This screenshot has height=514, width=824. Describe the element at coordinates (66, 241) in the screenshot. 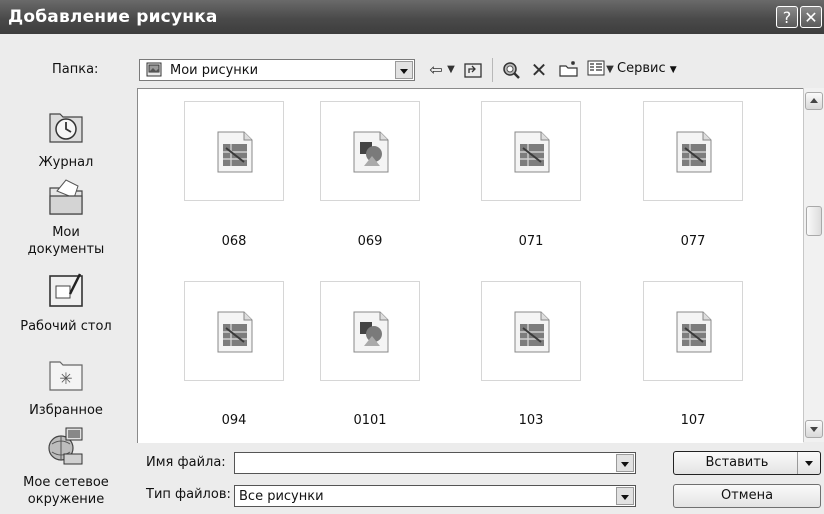

I see `place-my-documents-label: Мои документы` at that location.